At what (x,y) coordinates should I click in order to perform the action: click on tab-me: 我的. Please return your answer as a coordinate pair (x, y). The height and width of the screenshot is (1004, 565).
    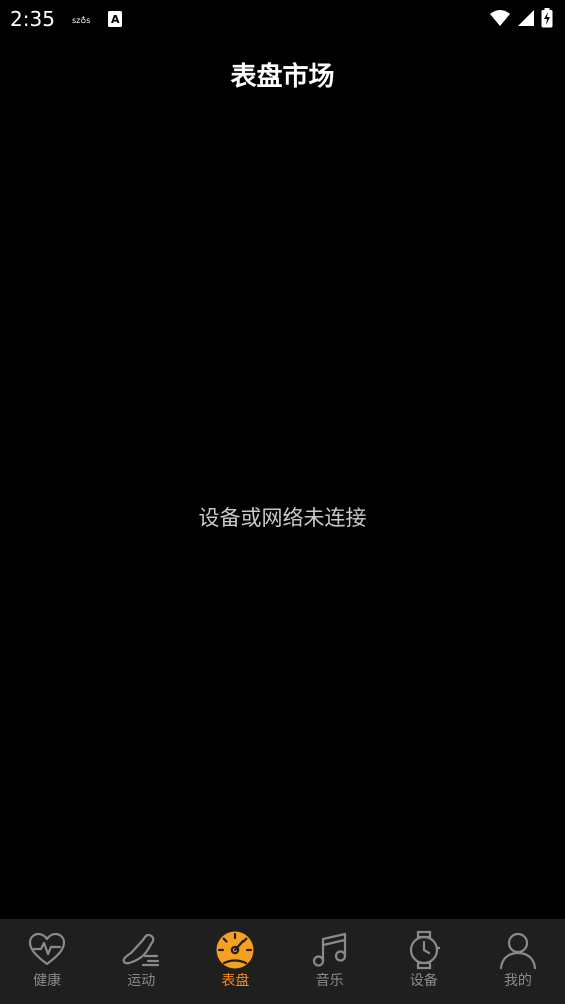
    Looking at the image, I should click on (518, 961).